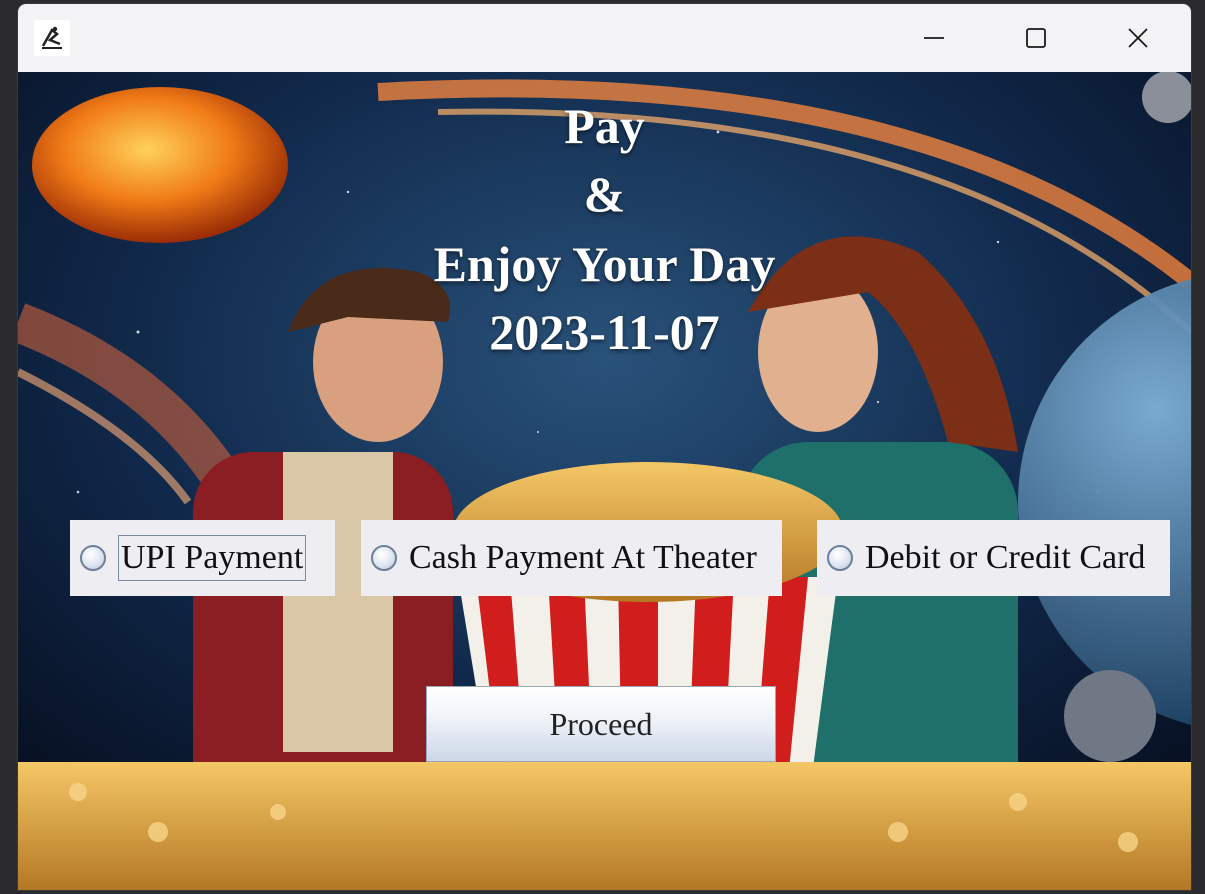  What do you see at coordinates (604, 194) in the screenshot?
I see `headline-ampersand: &` at bounding box center [604, 194].